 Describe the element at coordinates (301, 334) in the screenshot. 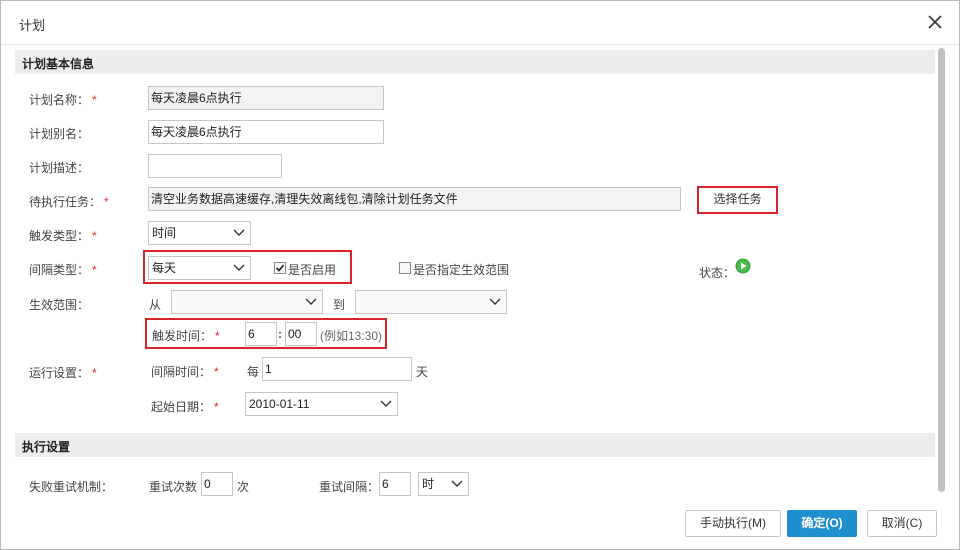

I see `trigger-minute-input: 00` at that location.